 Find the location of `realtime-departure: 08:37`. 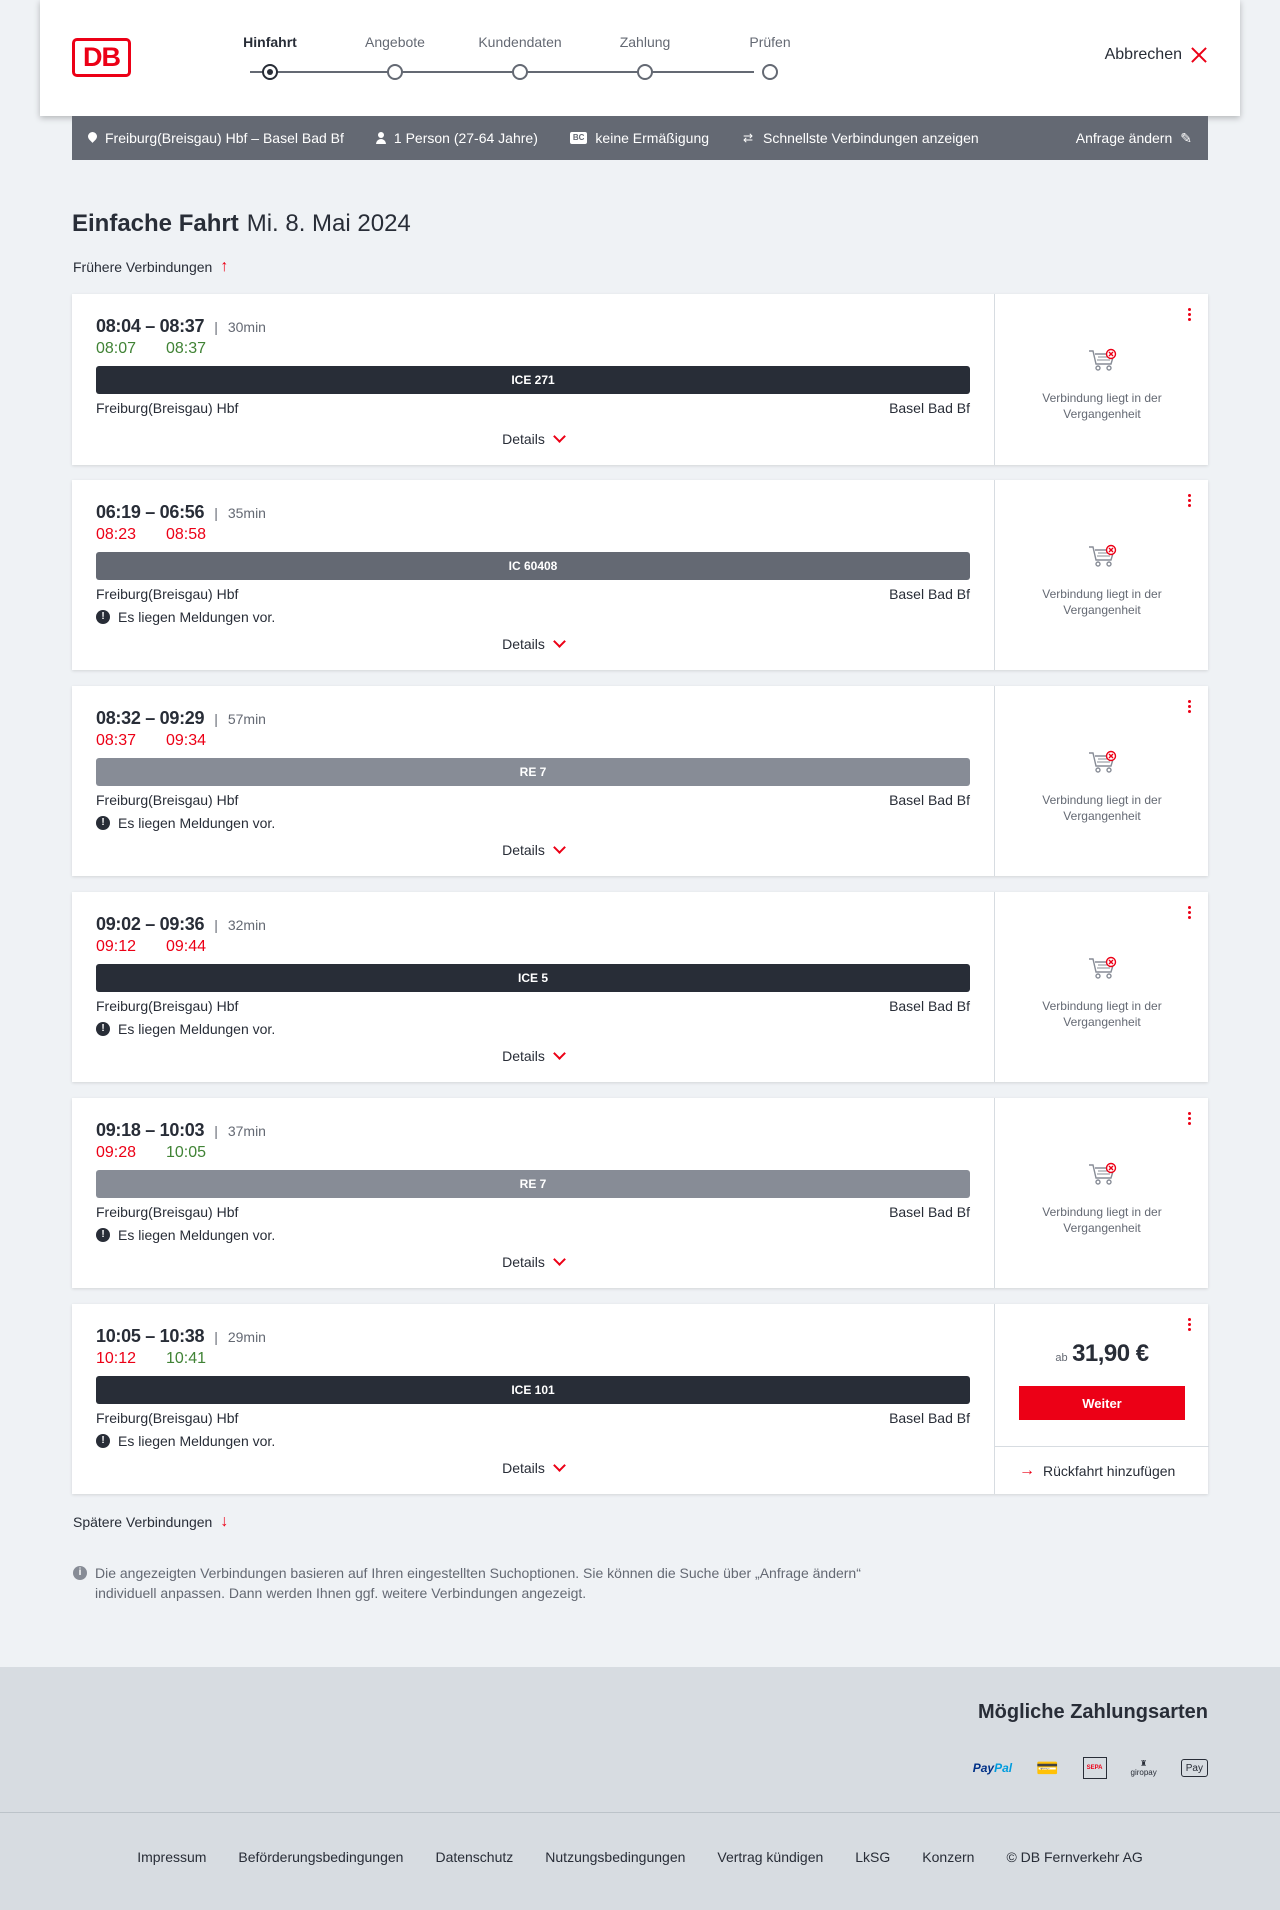

realtime-departure: 08:37 is located at coordinates (116, 740).